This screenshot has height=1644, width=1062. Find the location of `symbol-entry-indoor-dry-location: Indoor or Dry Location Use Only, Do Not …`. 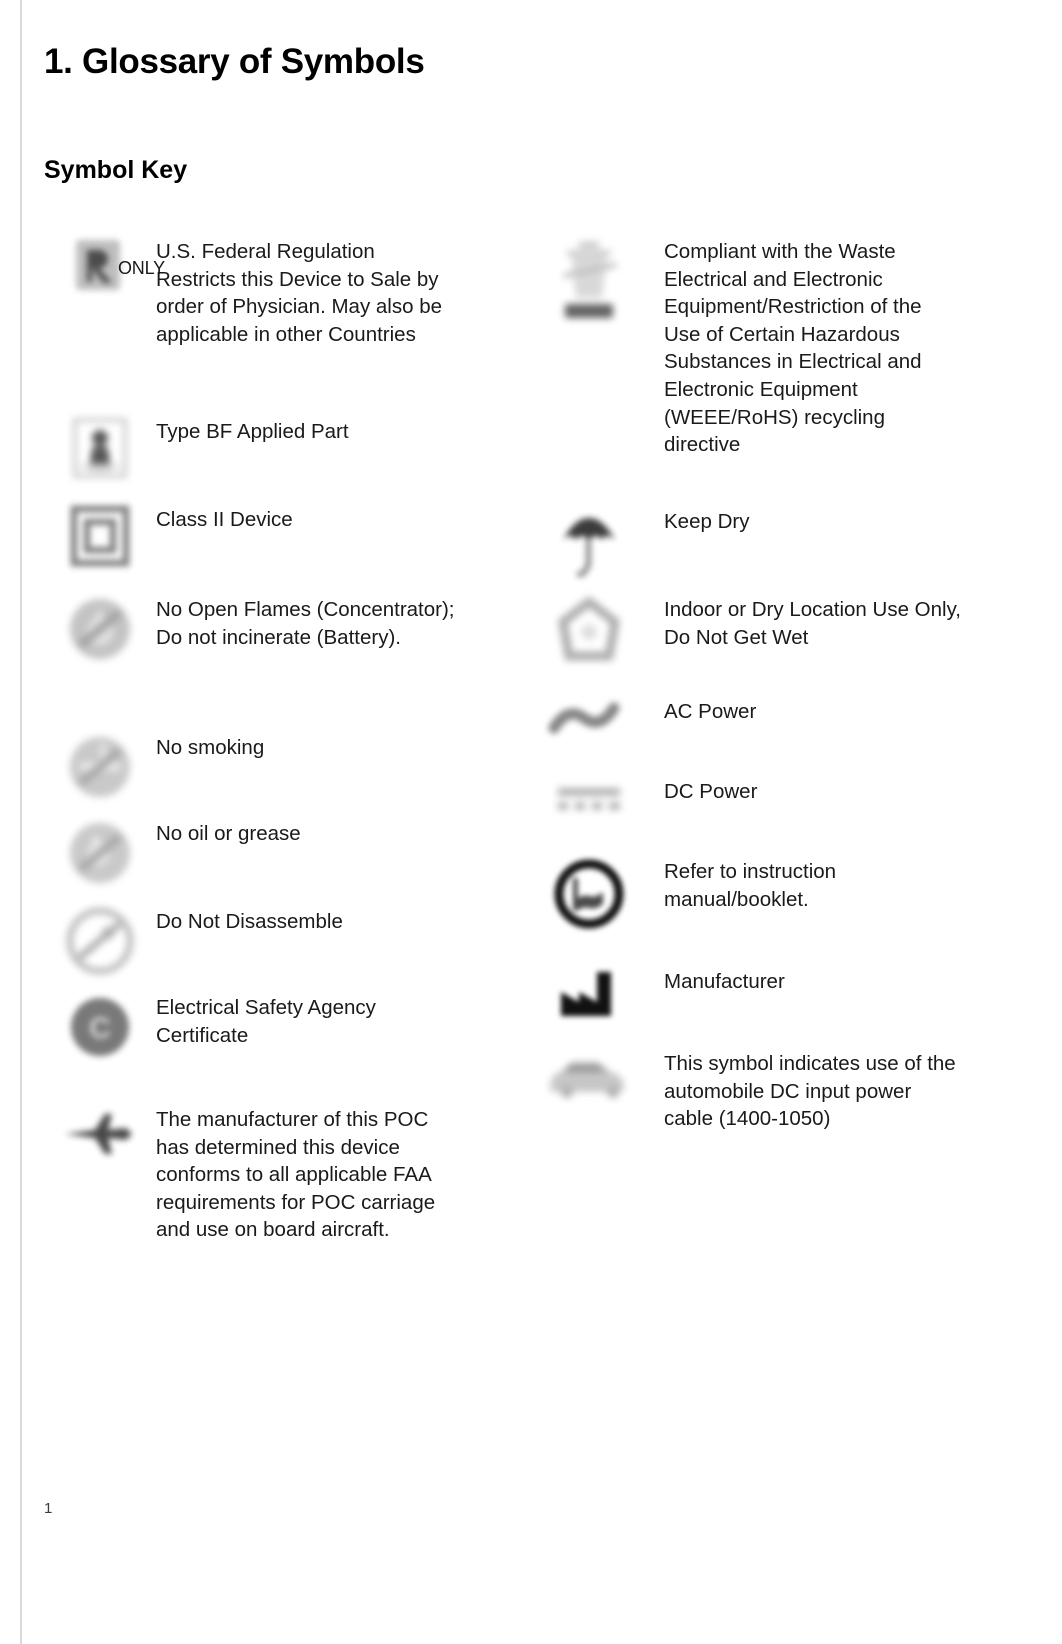

symbol-entry-indoor-dry-location: Indoor or Dry Location Use Only, Do Not … is located at coordinates (739, 630).